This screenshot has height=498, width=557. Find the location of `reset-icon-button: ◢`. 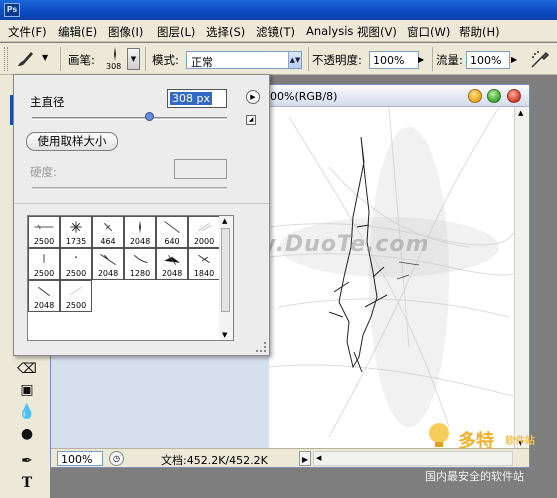

reset-icon-button: ◢ is located at coordinates (251, 120).